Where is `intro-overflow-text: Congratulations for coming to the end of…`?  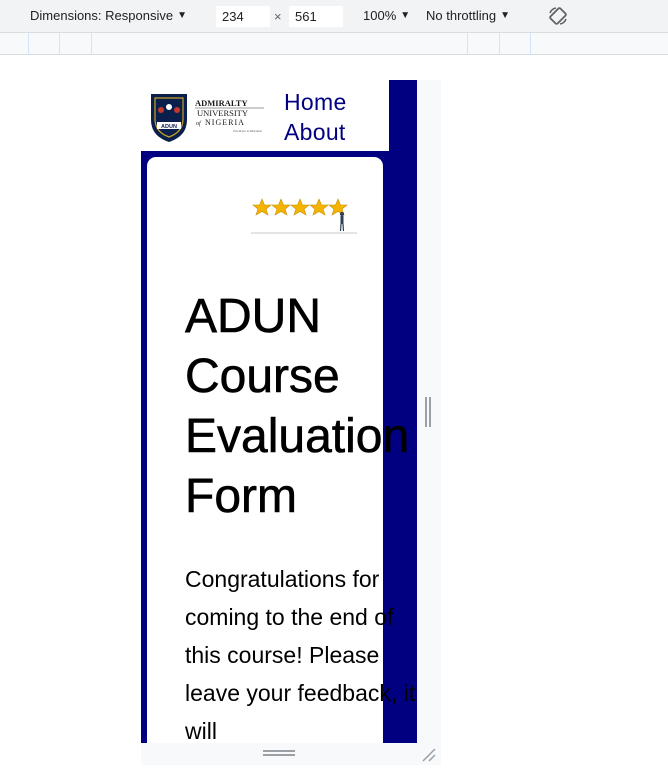 intro-overflow-text: Congratulations for coming to the end of… is located at coordinates (402, 655).